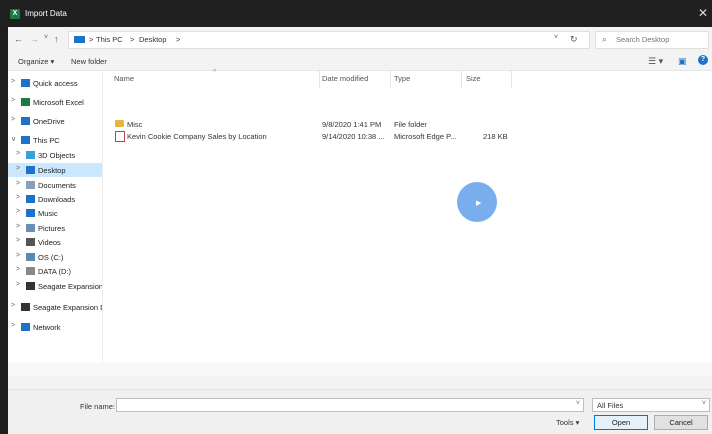  I want to click on preview-pane-icon: ▣, so click(682, 61).